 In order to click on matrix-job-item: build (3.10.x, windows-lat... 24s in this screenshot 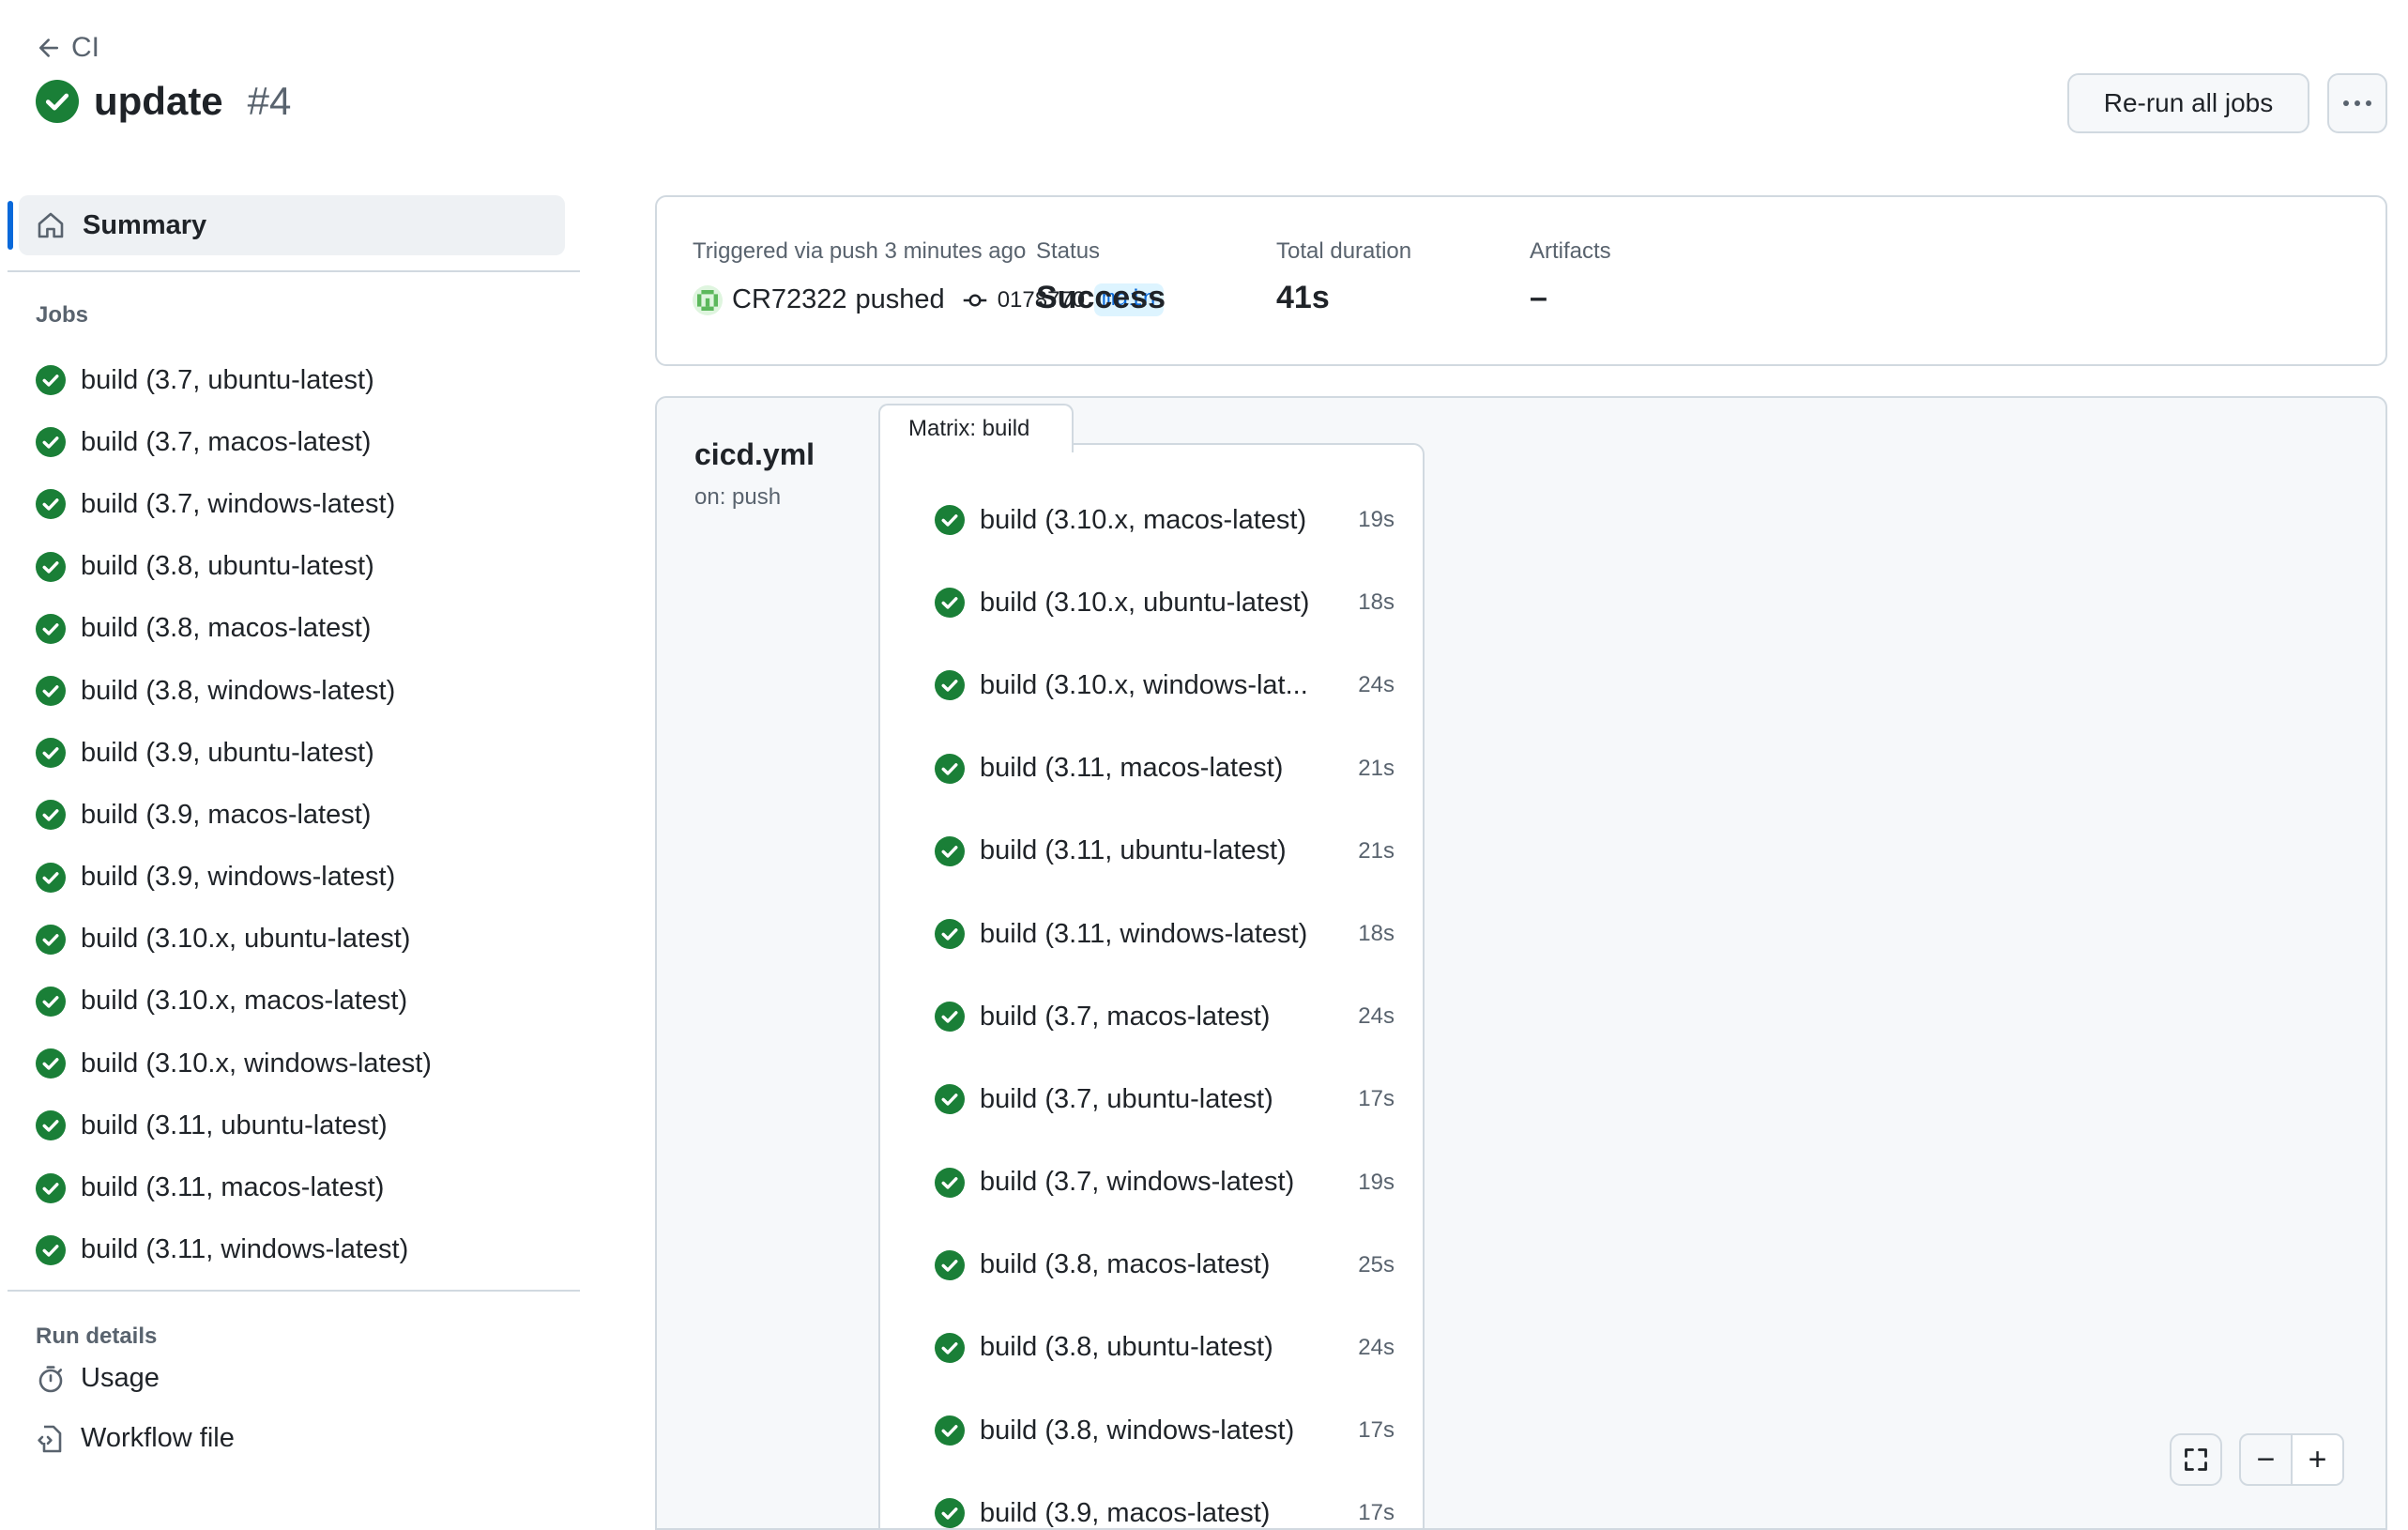, I will do `click(1165, 685)`.